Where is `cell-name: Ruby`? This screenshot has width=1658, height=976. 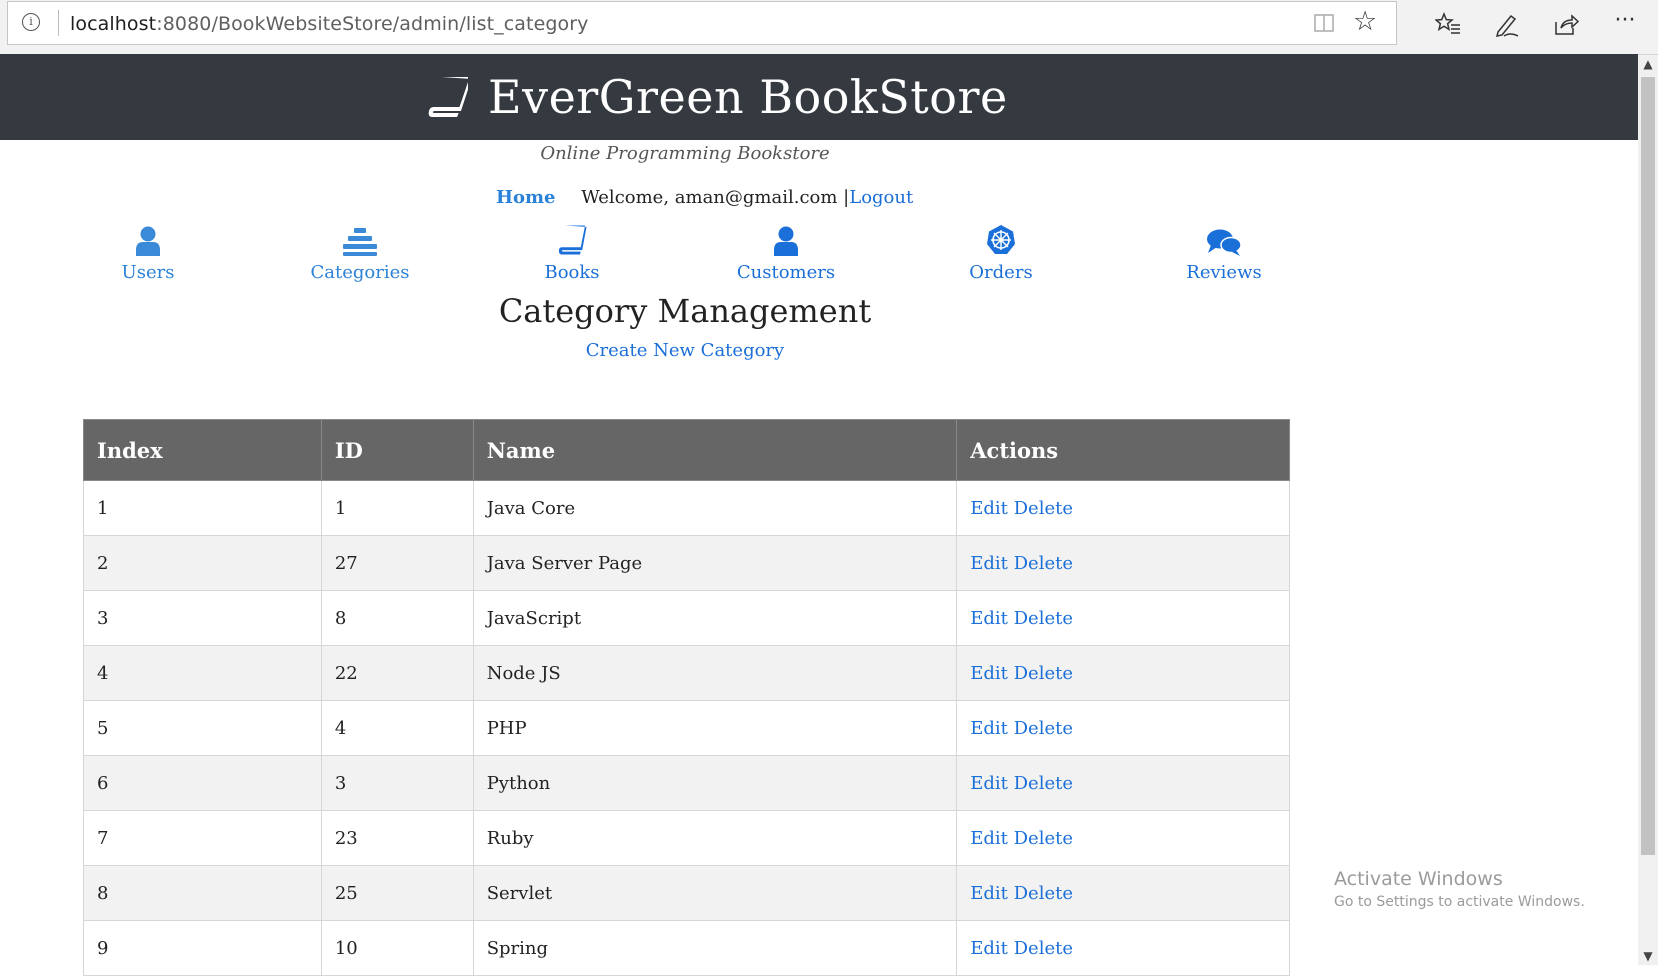 cell-name: Ruby is located at coordinates (715, 838).